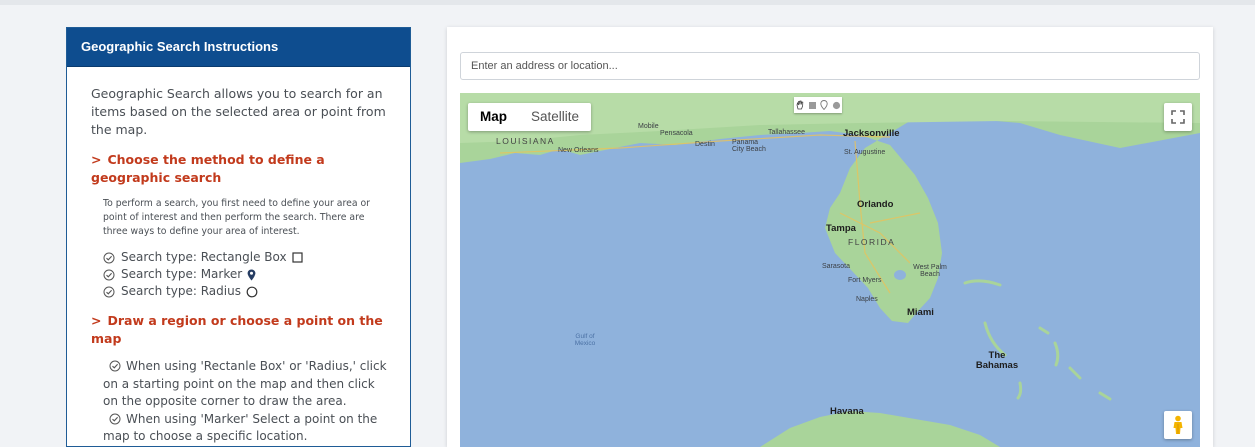 The image size is (1255, 447). Describe the element at coordinates (800, 105) in the screenshot. I see `hand-icon` at that location.